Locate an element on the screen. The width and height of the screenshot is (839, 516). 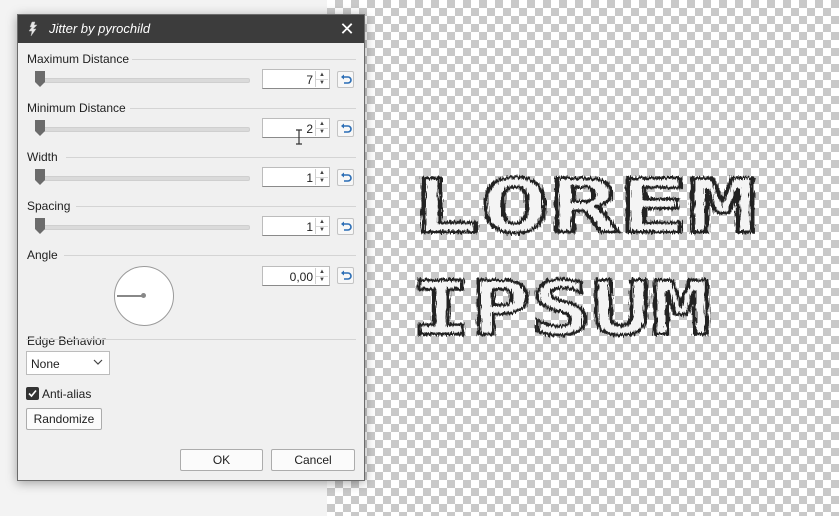
spacing-slider is located at coordinates (144, 227).